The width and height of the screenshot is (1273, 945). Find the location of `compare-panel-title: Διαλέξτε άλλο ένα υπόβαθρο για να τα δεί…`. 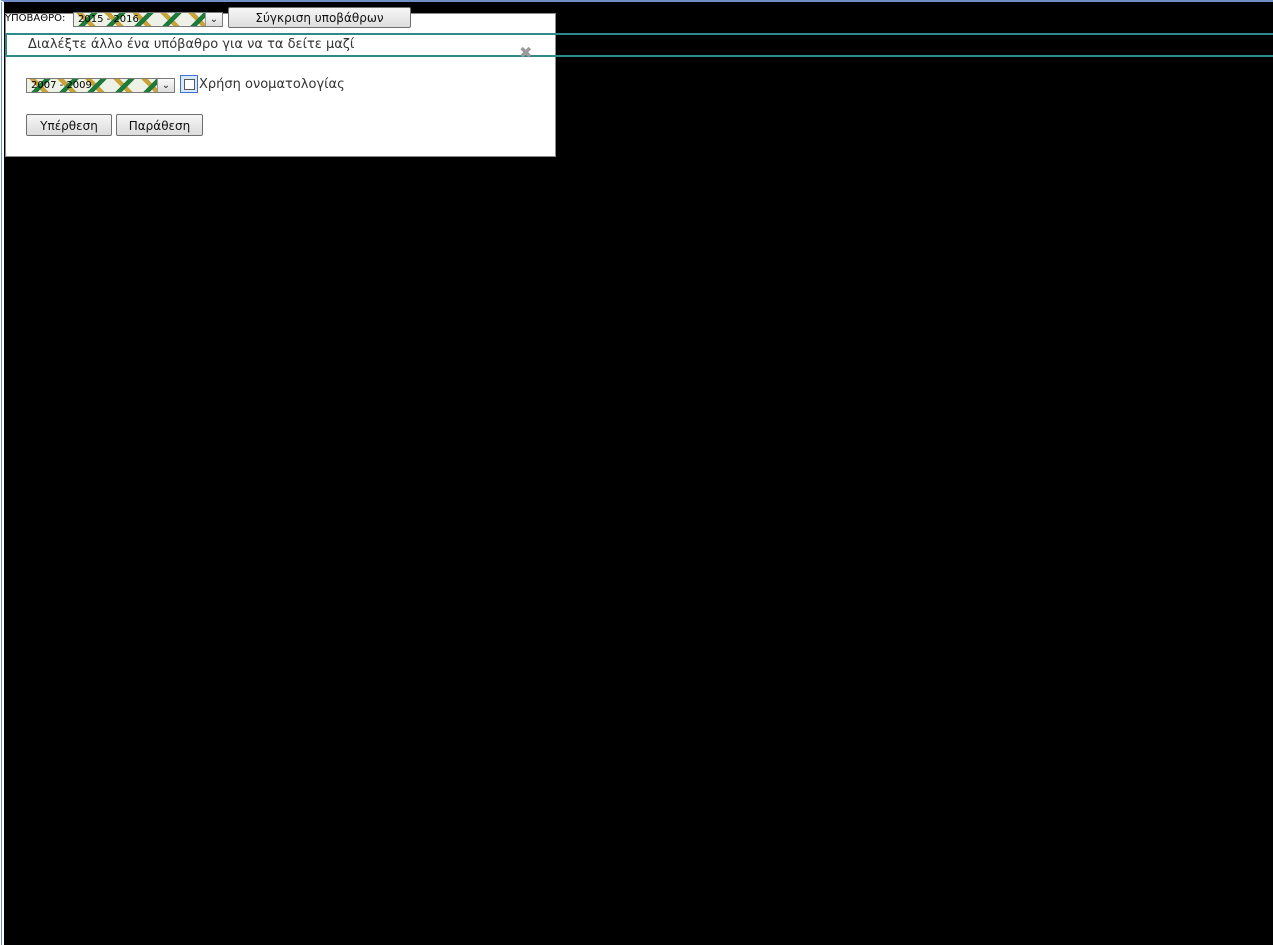

compare-panel-title: Διαλέξτε άλλο ένα υπόβαθρο για να τα δεί… is located at coordinates (191, 44).